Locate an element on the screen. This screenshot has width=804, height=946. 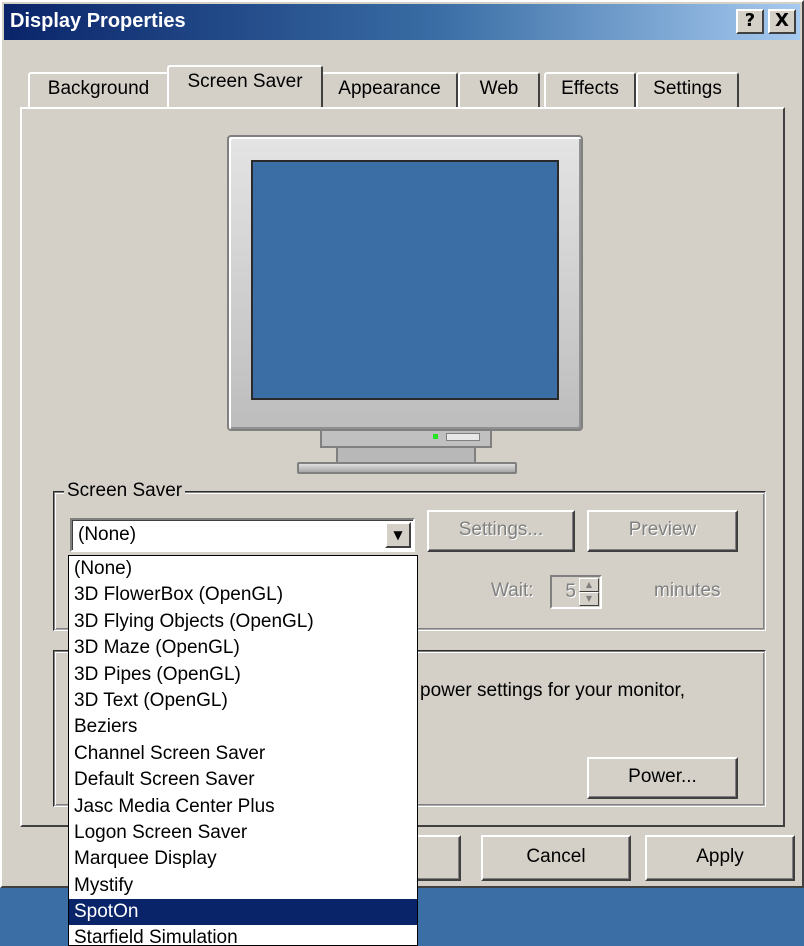
screen-saver-group-label: Screen Saver is located at coordinates (125, 491).